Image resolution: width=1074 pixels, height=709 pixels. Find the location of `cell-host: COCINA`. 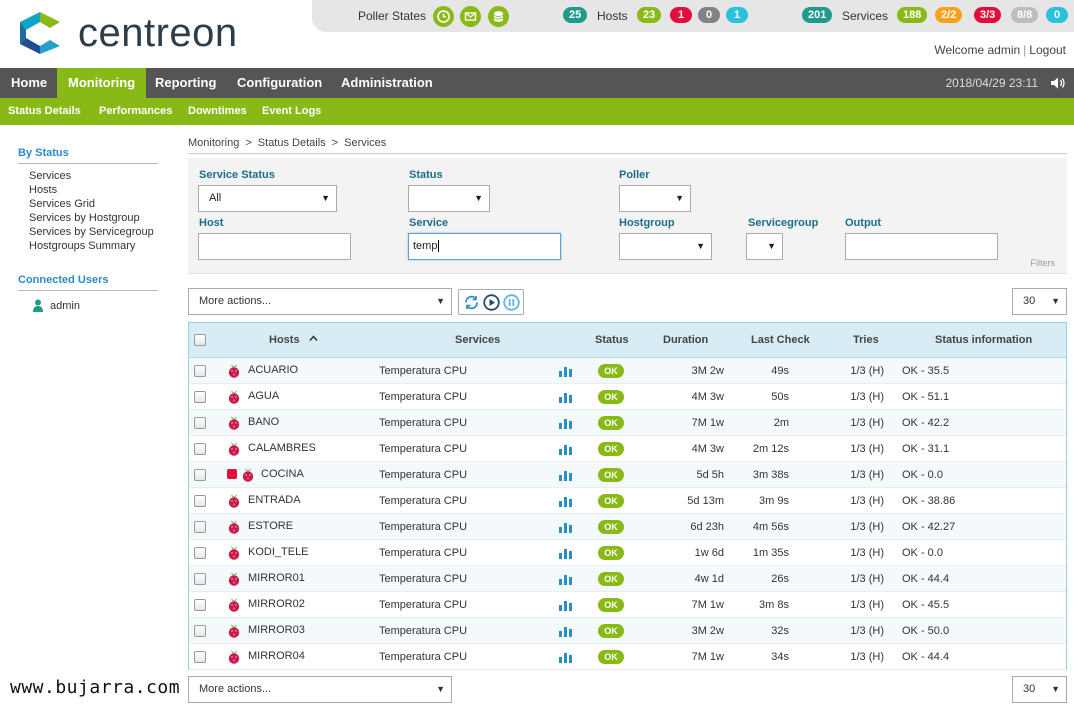

cell-host: COCINA is located at coordinates (282, 474).